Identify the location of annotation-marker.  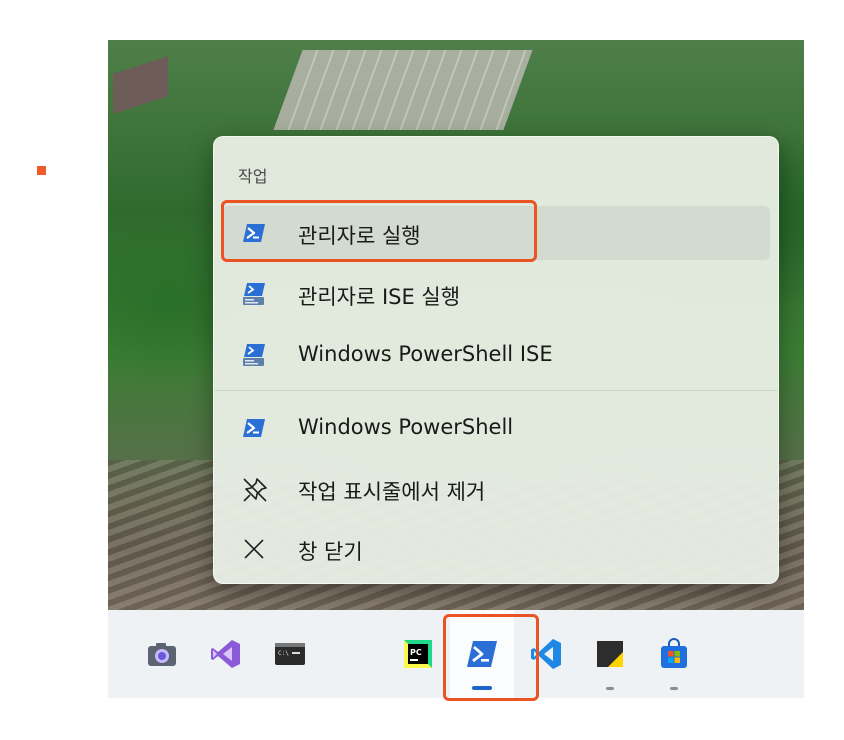
(41, 170).